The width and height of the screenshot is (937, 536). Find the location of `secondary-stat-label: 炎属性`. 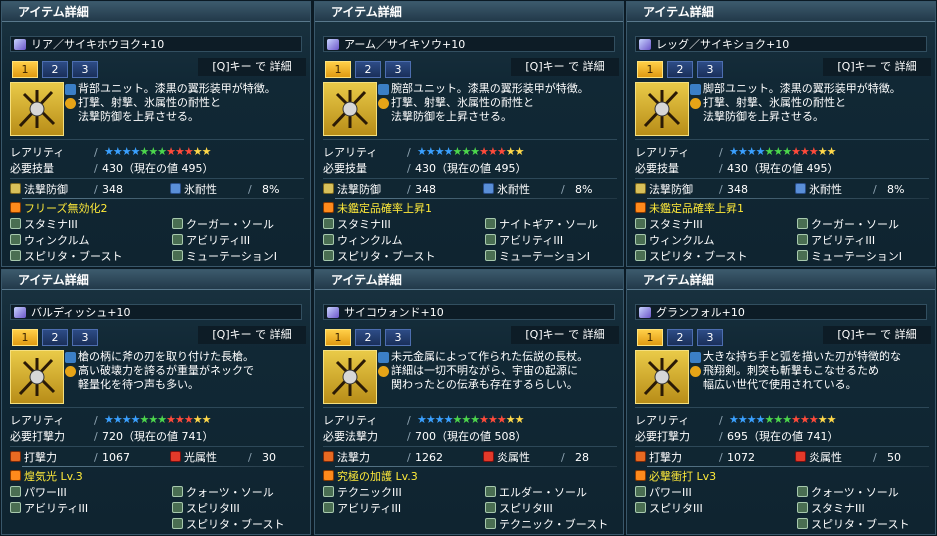

secondary-stat-label: 炎属性 is located at coordinates (825, 457).